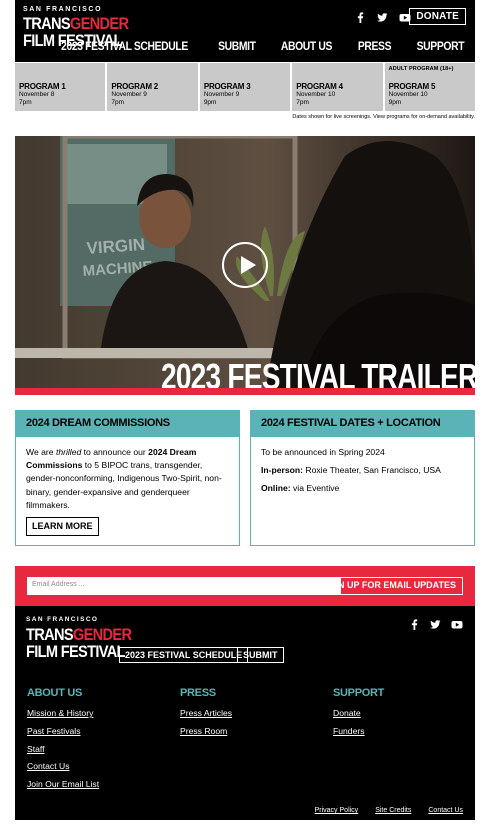  Describe the element at coordinates (42, 86) in the screenshot. I see `program-name: PROGRAM 1` at that location.